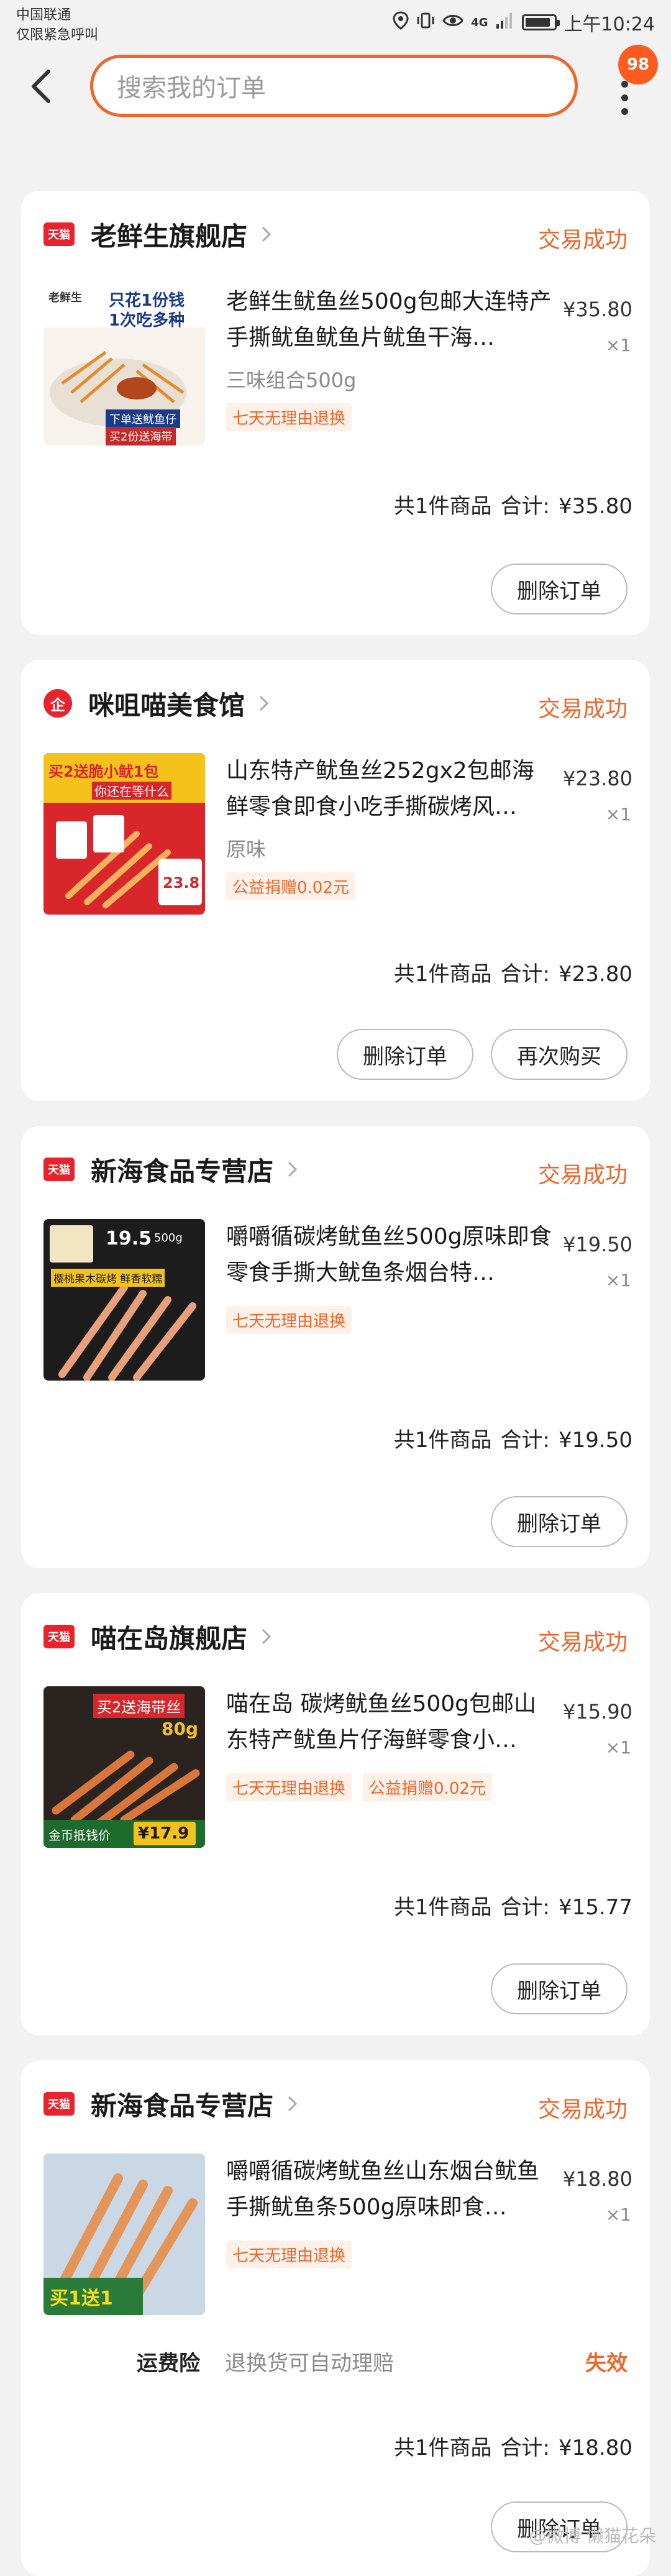 The width and height of the screenshot is (671, 2576). What do you see at coordinates (310, 2363) in the screenshot?
I see `insurance-description: 退换货可自动理赔` at bounding box center [310, 2363].